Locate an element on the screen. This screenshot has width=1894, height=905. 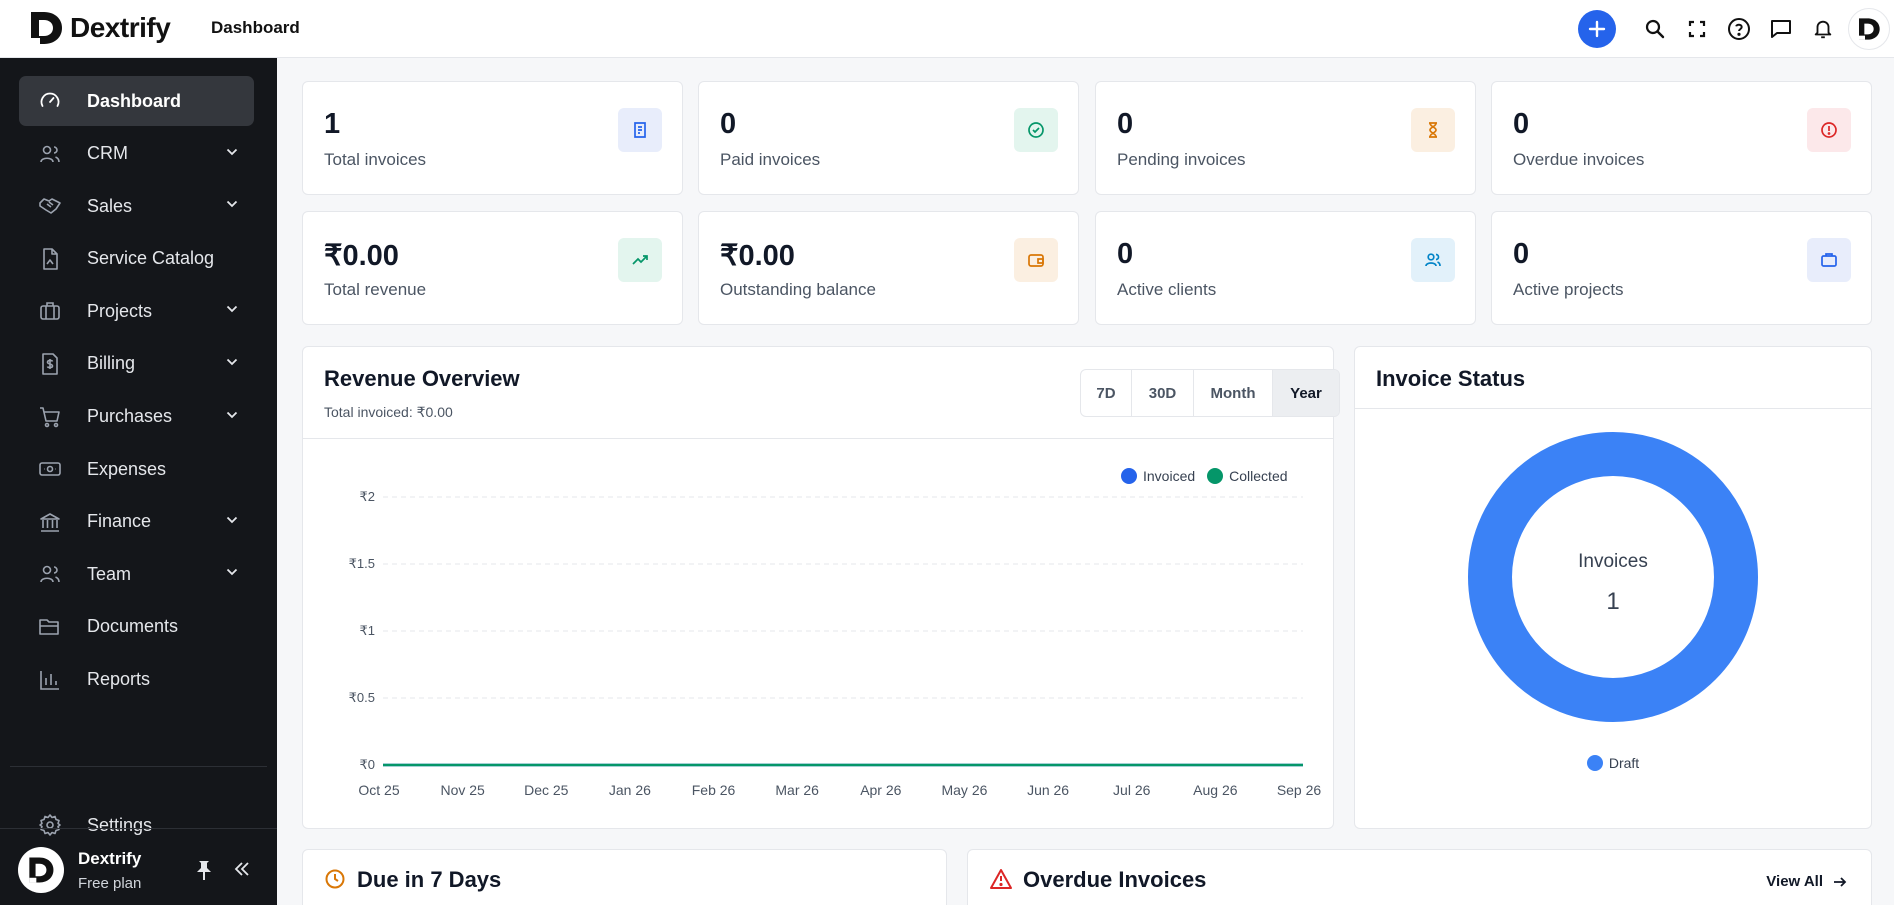
stat-card-total-revenue: ₹0.00 Total revenue is located at coordinates (492, 268).